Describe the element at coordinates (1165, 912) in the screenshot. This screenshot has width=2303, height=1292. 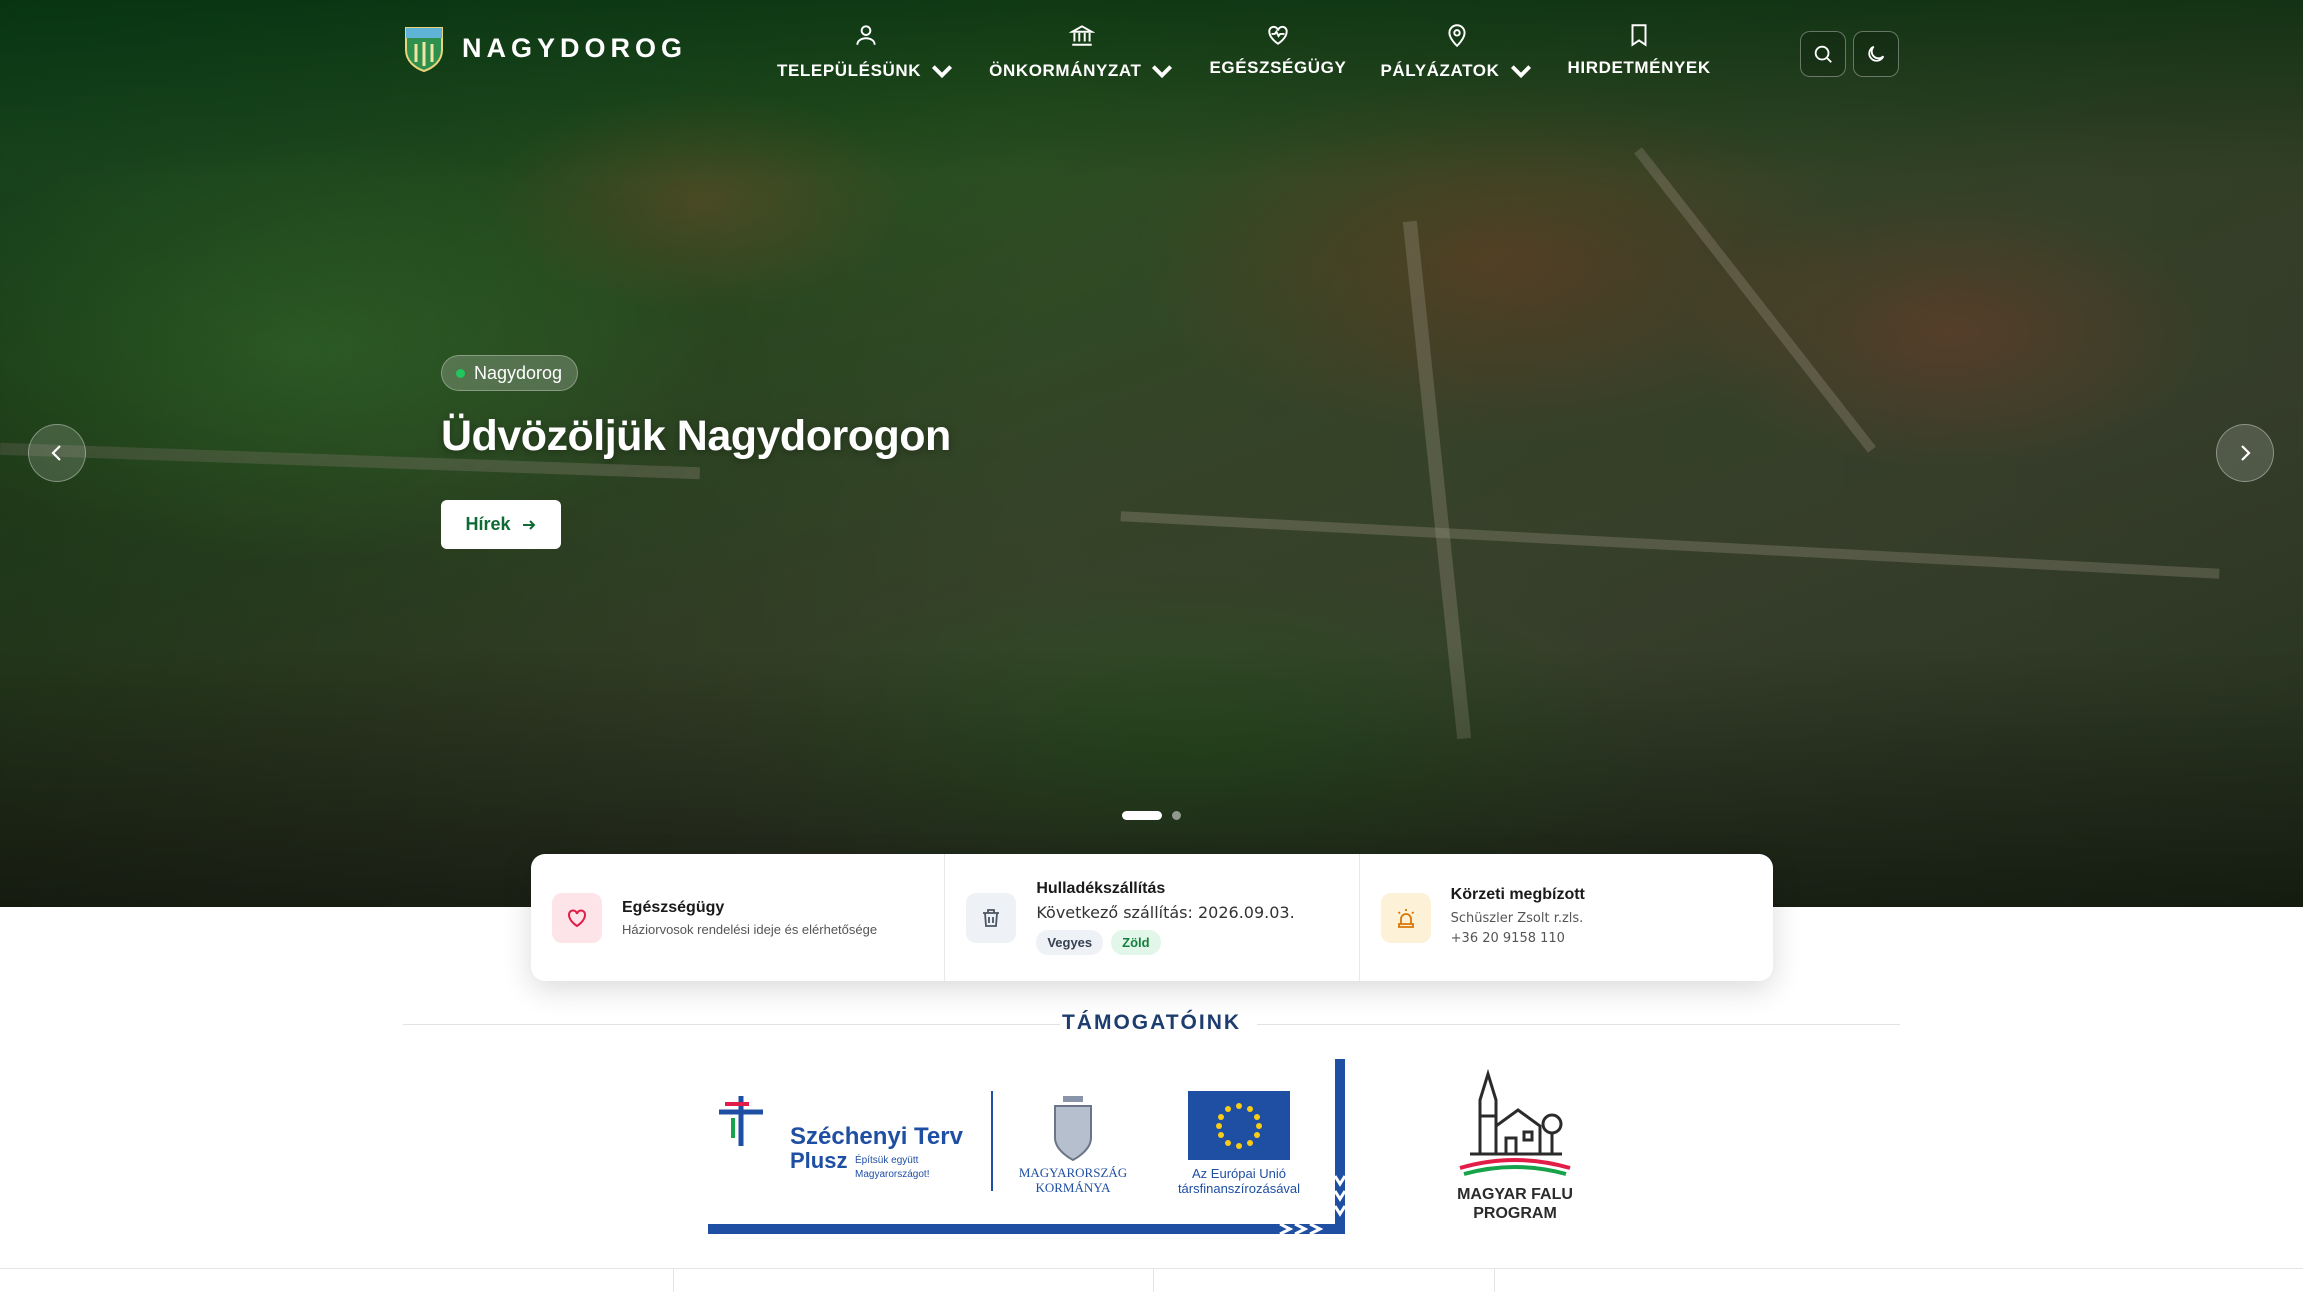
I see `waste-next-date: Következő szállítás: 2026.09.03.` at that location.